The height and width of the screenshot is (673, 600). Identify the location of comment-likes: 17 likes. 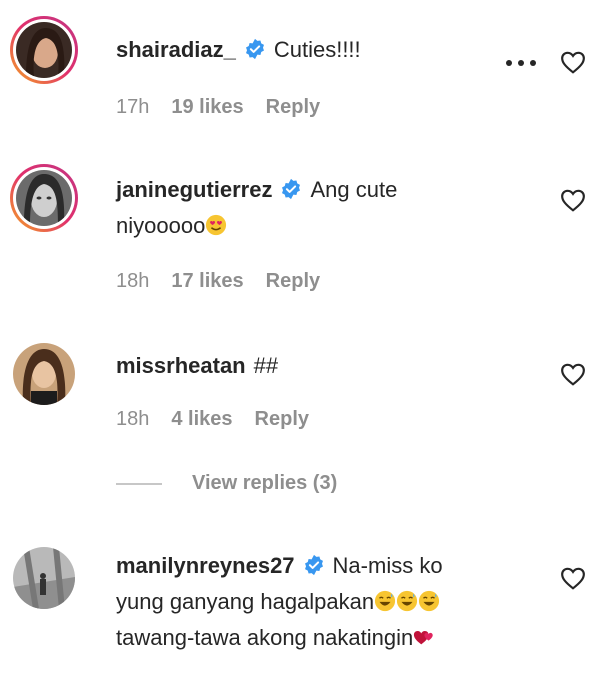
(207, 281).